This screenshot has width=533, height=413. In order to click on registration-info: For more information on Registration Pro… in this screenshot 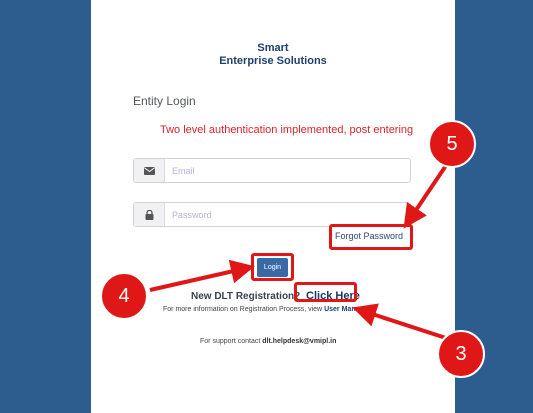, I will do `click(264, 309)`.